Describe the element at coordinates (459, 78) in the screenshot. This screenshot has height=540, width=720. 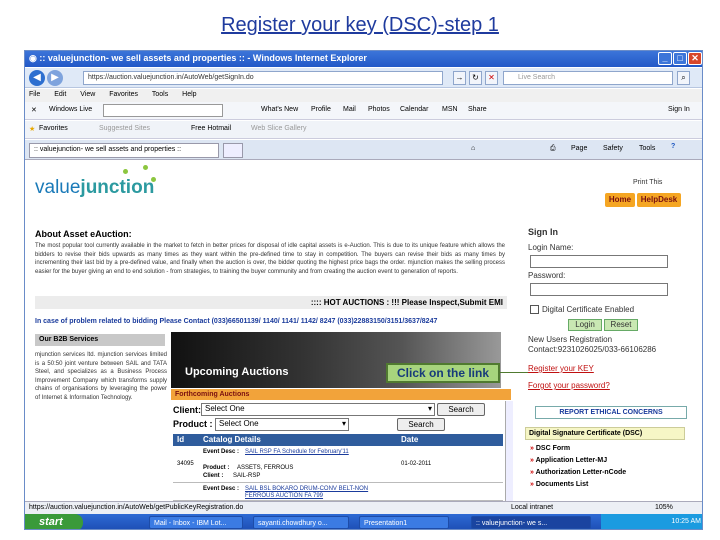
I see `go-button: →` at that location.